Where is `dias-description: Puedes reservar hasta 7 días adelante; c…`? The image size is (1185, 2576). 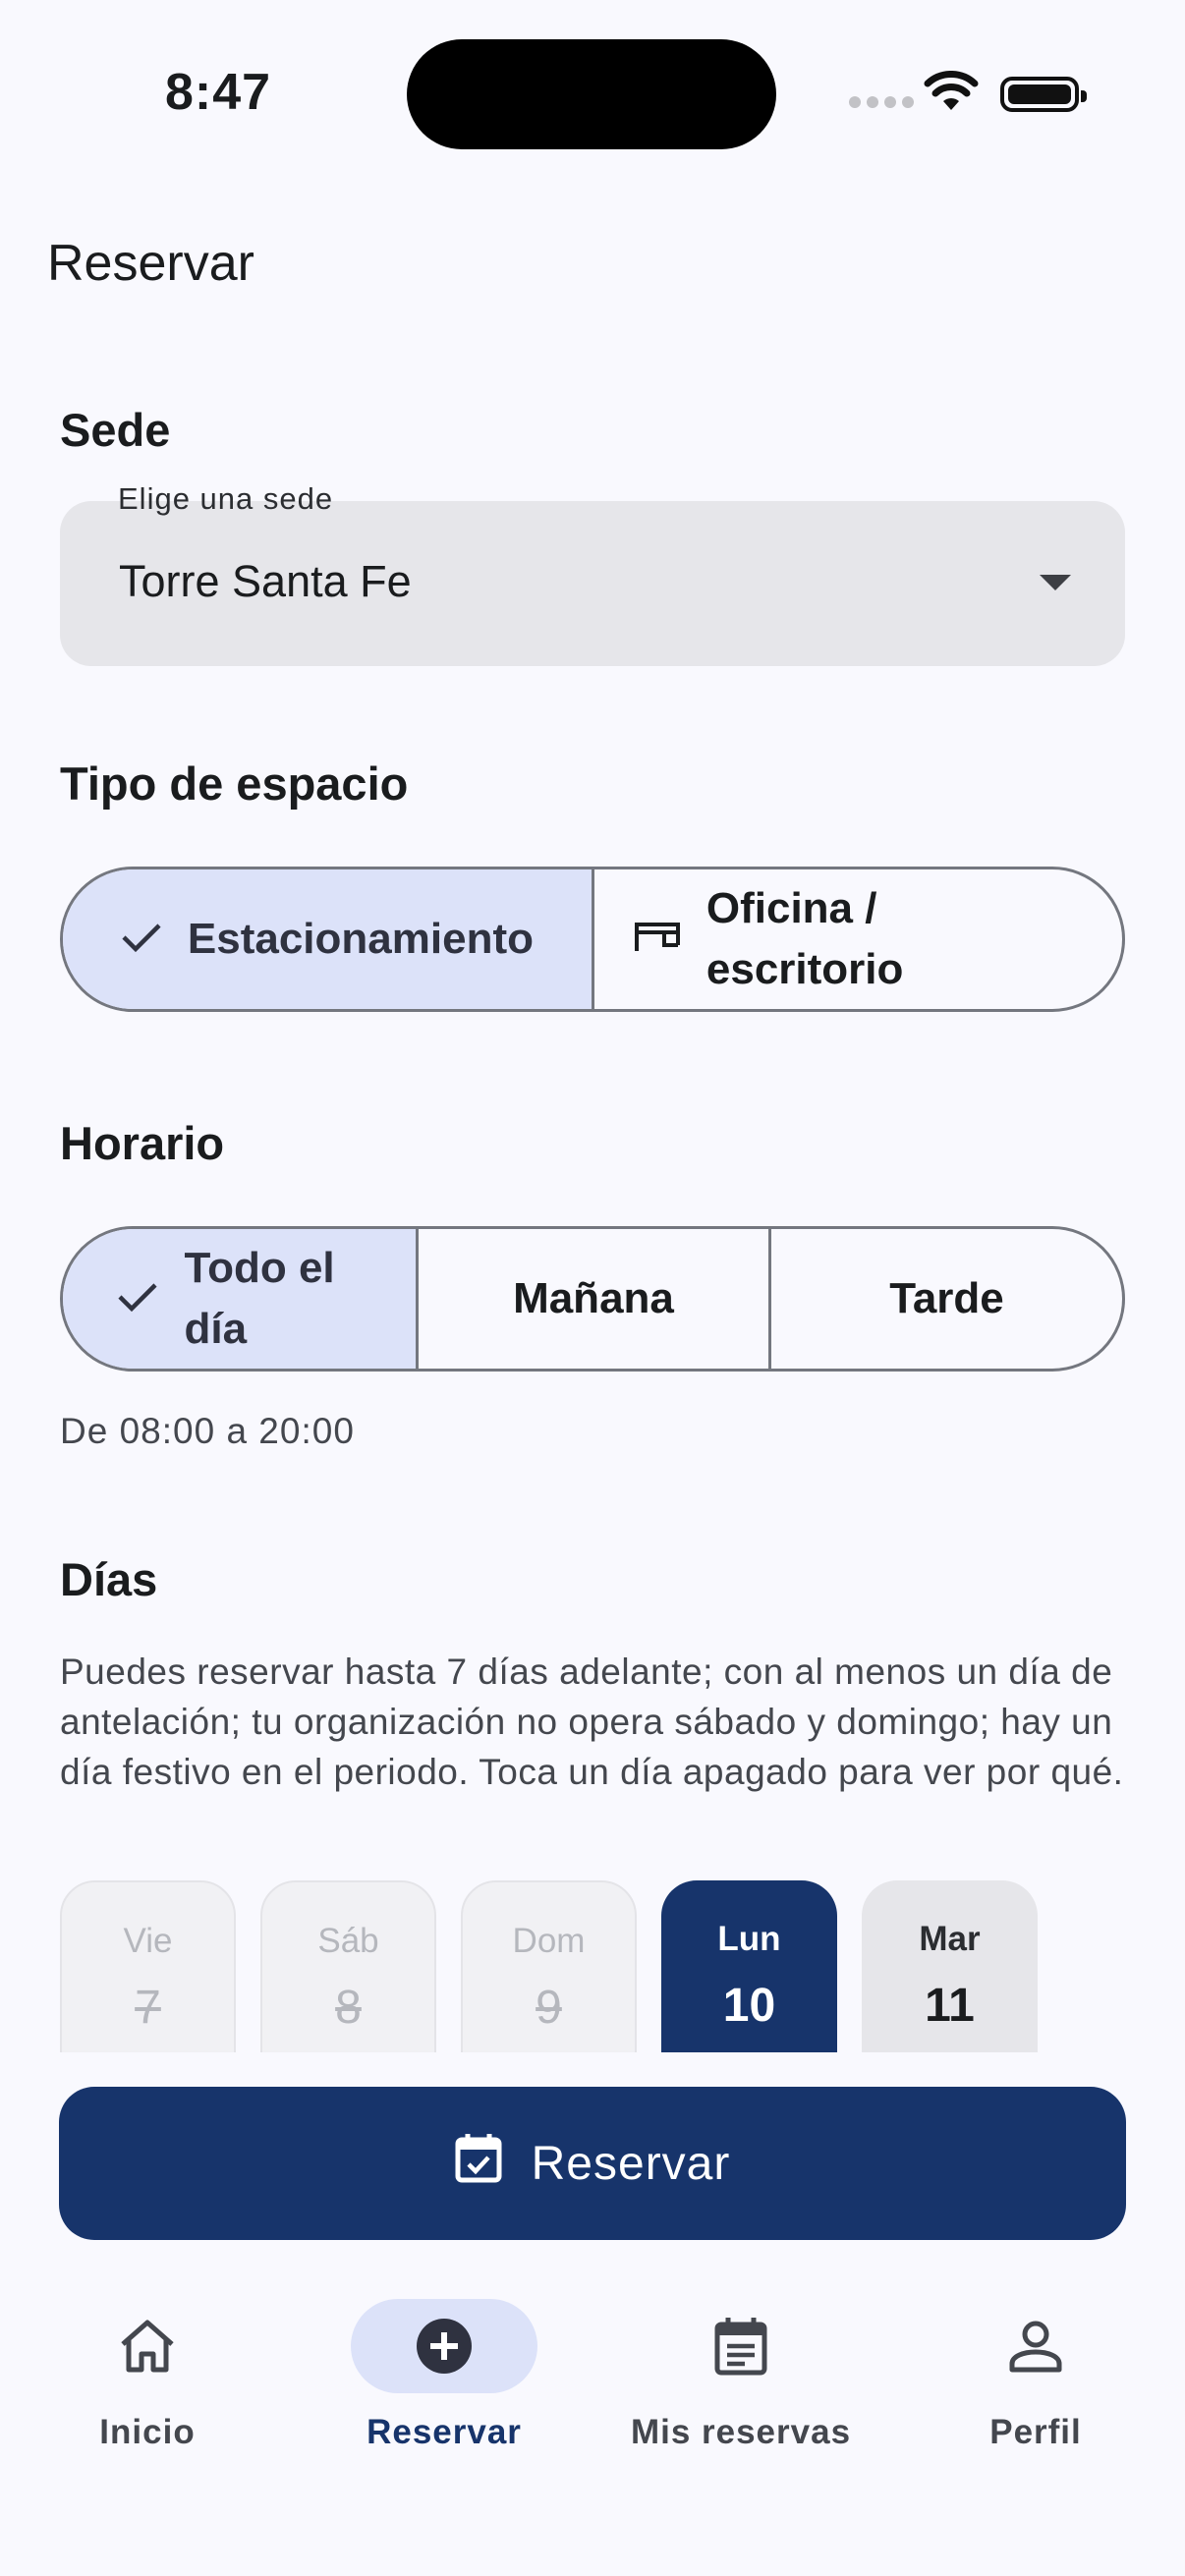 dias-description: Puedes reservar hasta 7 días adelante; c… is located at coordinates (592, 1722).